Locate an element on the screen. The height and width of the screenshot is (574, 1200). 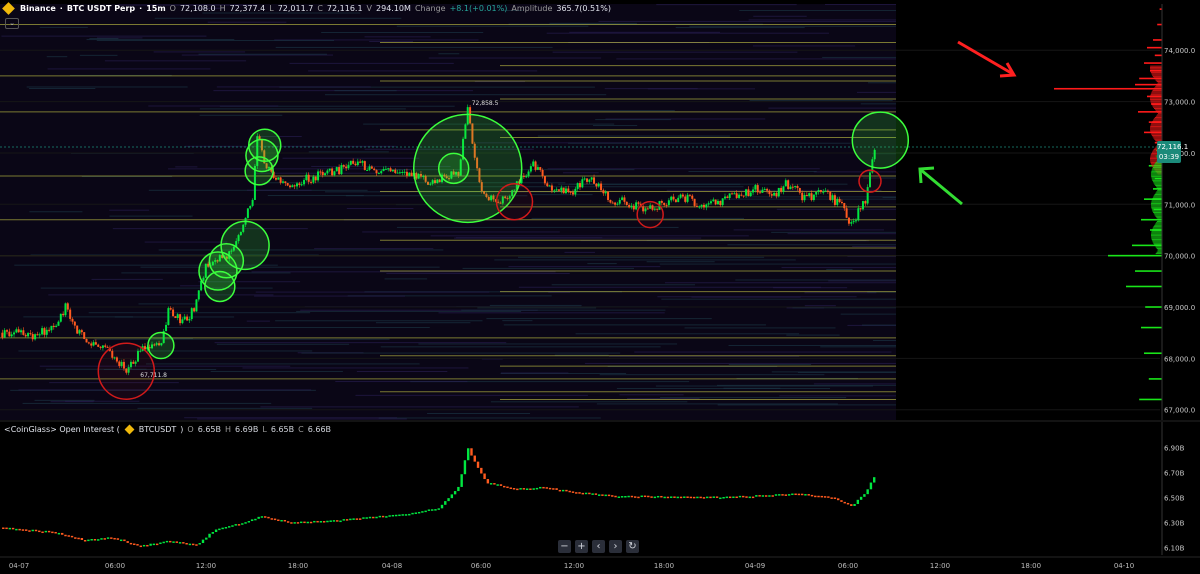
scroll-right-button: › is located at coordinates (615, 546).